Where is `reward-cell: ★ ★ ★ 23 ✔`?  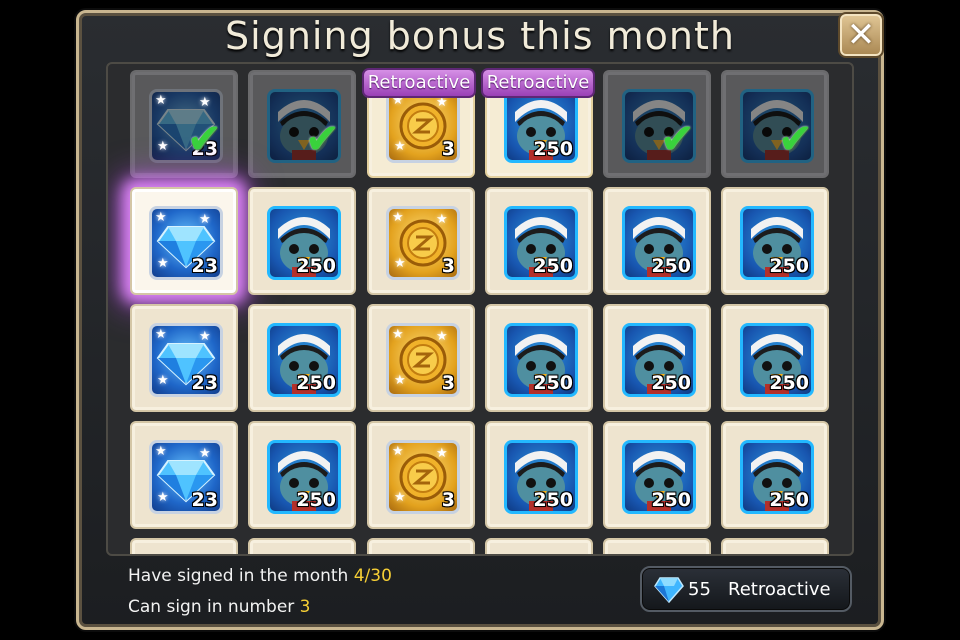
reward-cell: ★ ★ ★ 23 ✔ is located at coordinates (184, 124).